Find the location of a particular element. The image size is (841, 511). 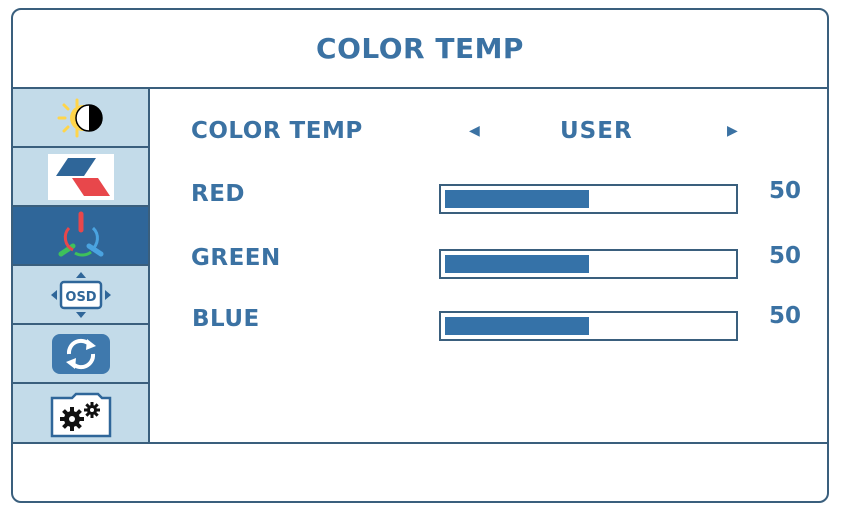

color-icon is located at coordinates (80, 234).